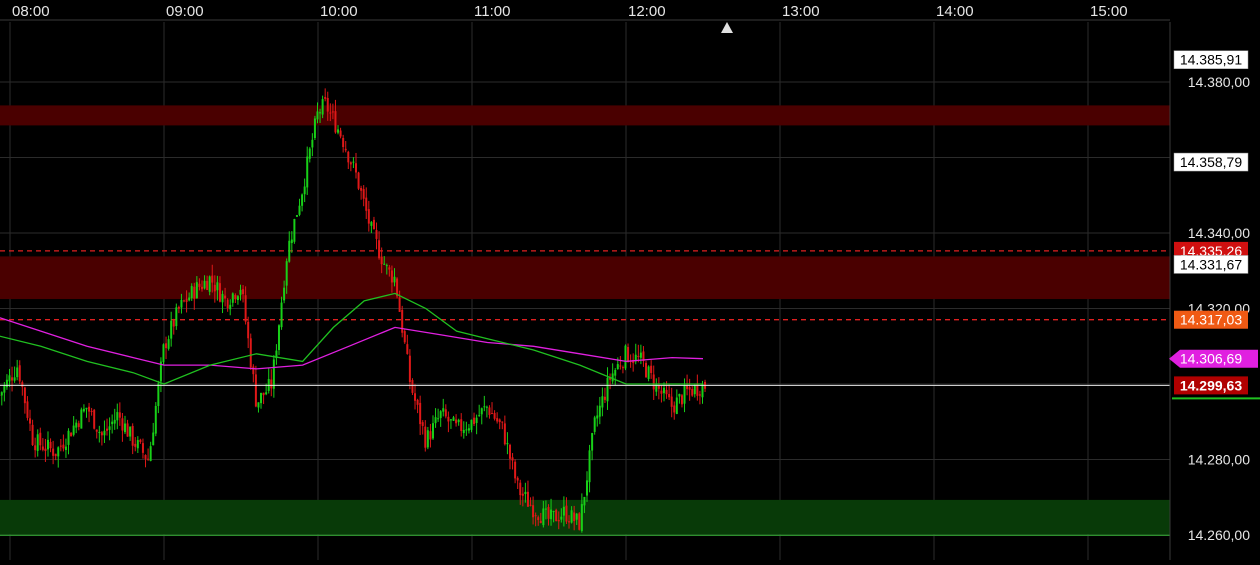 This screenshot has width=1260, height=565. Describe the element at coordinates (1211, 264) in the screenshot. I see `price-tag: 14.331,67` at that location.